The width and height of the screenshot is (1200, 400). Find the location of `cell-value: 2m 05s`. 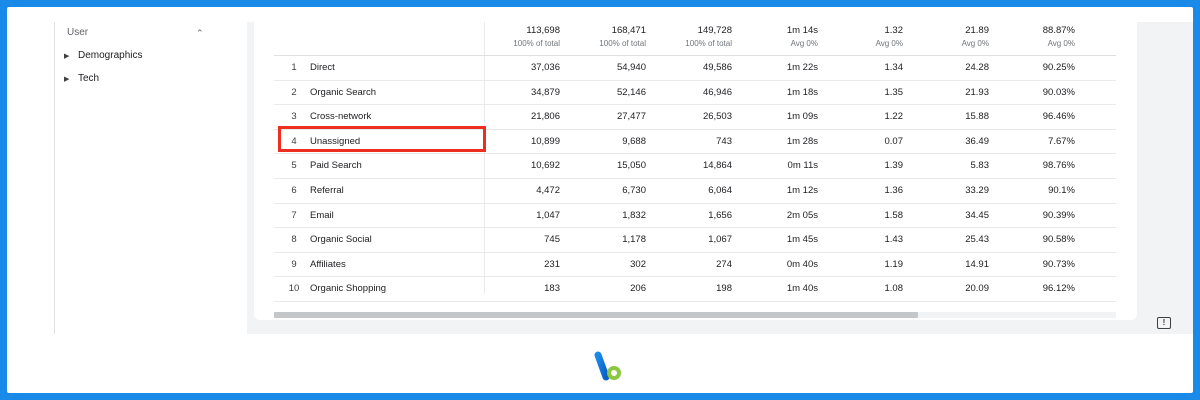

cell-value: 2m 05s is located at coordinates (802, 215).